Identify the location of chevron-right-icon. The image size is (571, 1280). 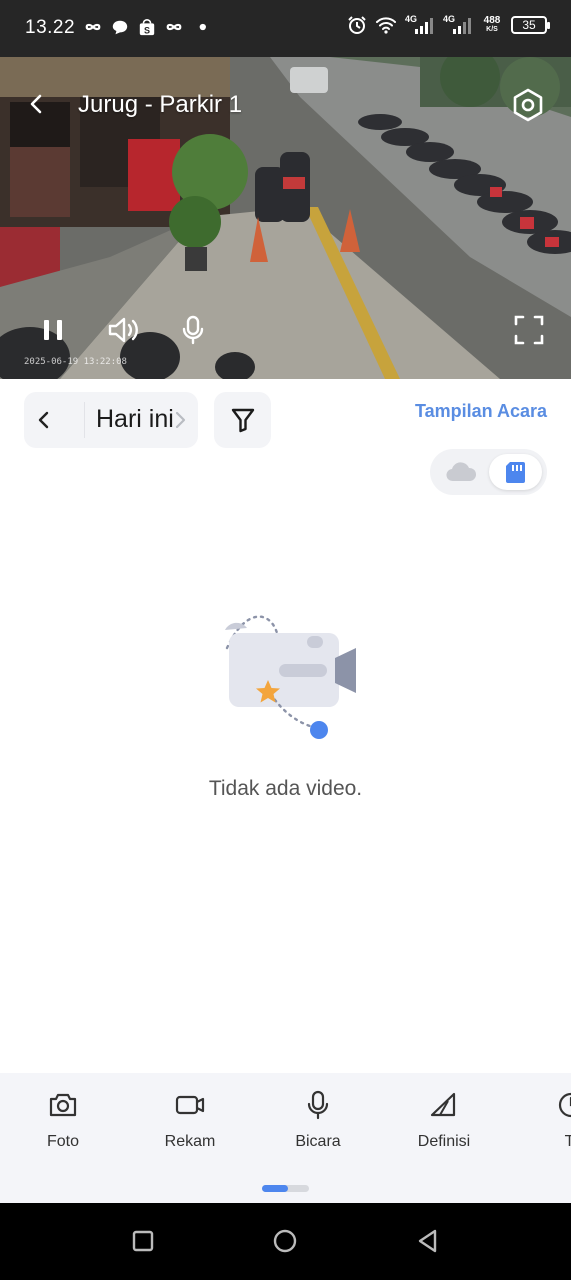
(180, 420).